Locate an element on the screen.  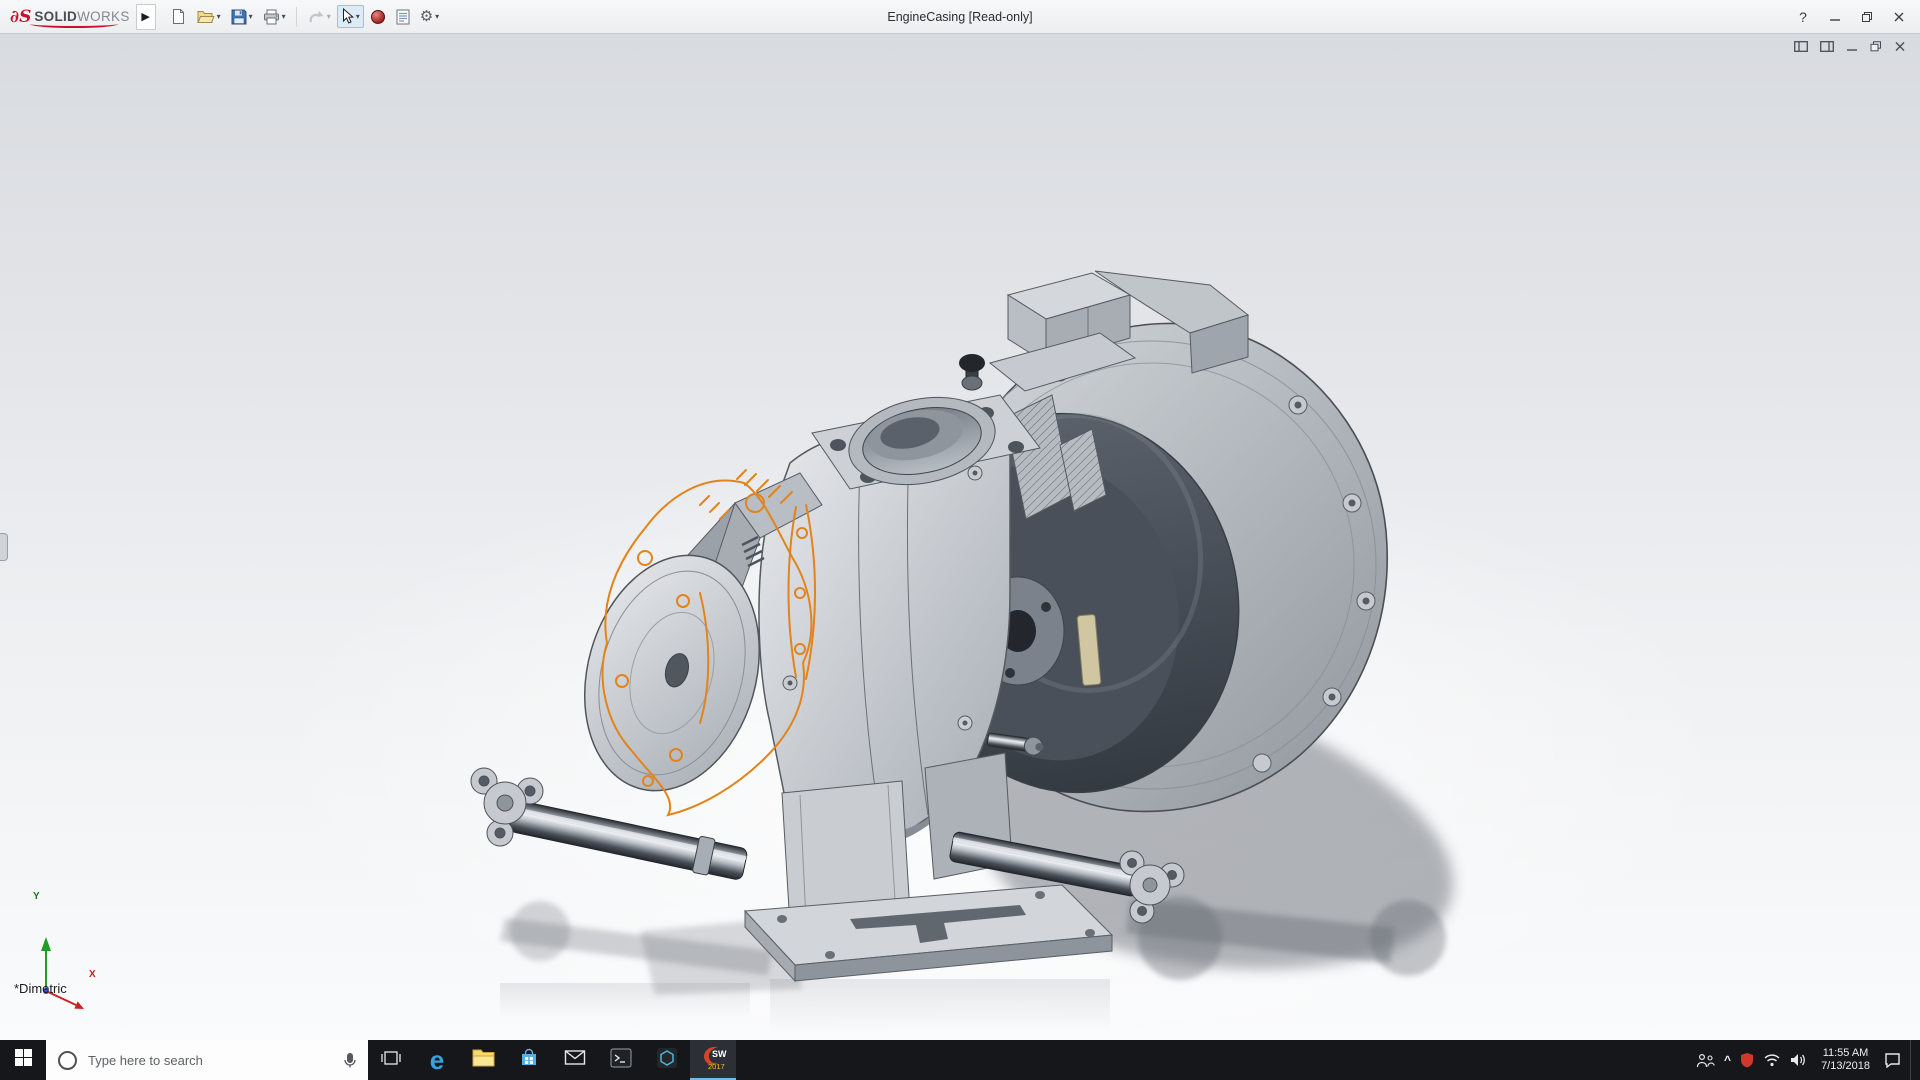
rebuild-button is located at coordinates (378, 17).